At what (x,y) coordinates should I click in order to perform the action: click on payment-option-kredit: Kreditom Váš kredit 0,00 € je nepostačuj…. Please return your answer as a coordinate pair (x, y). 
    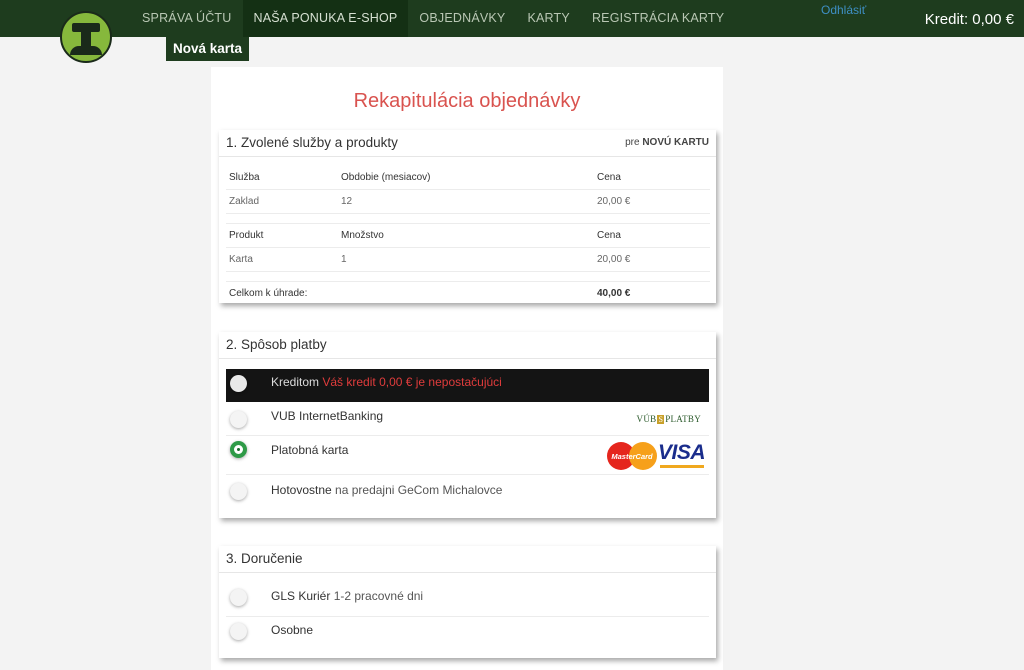
    Looking at the image, I should click on (467, 385).